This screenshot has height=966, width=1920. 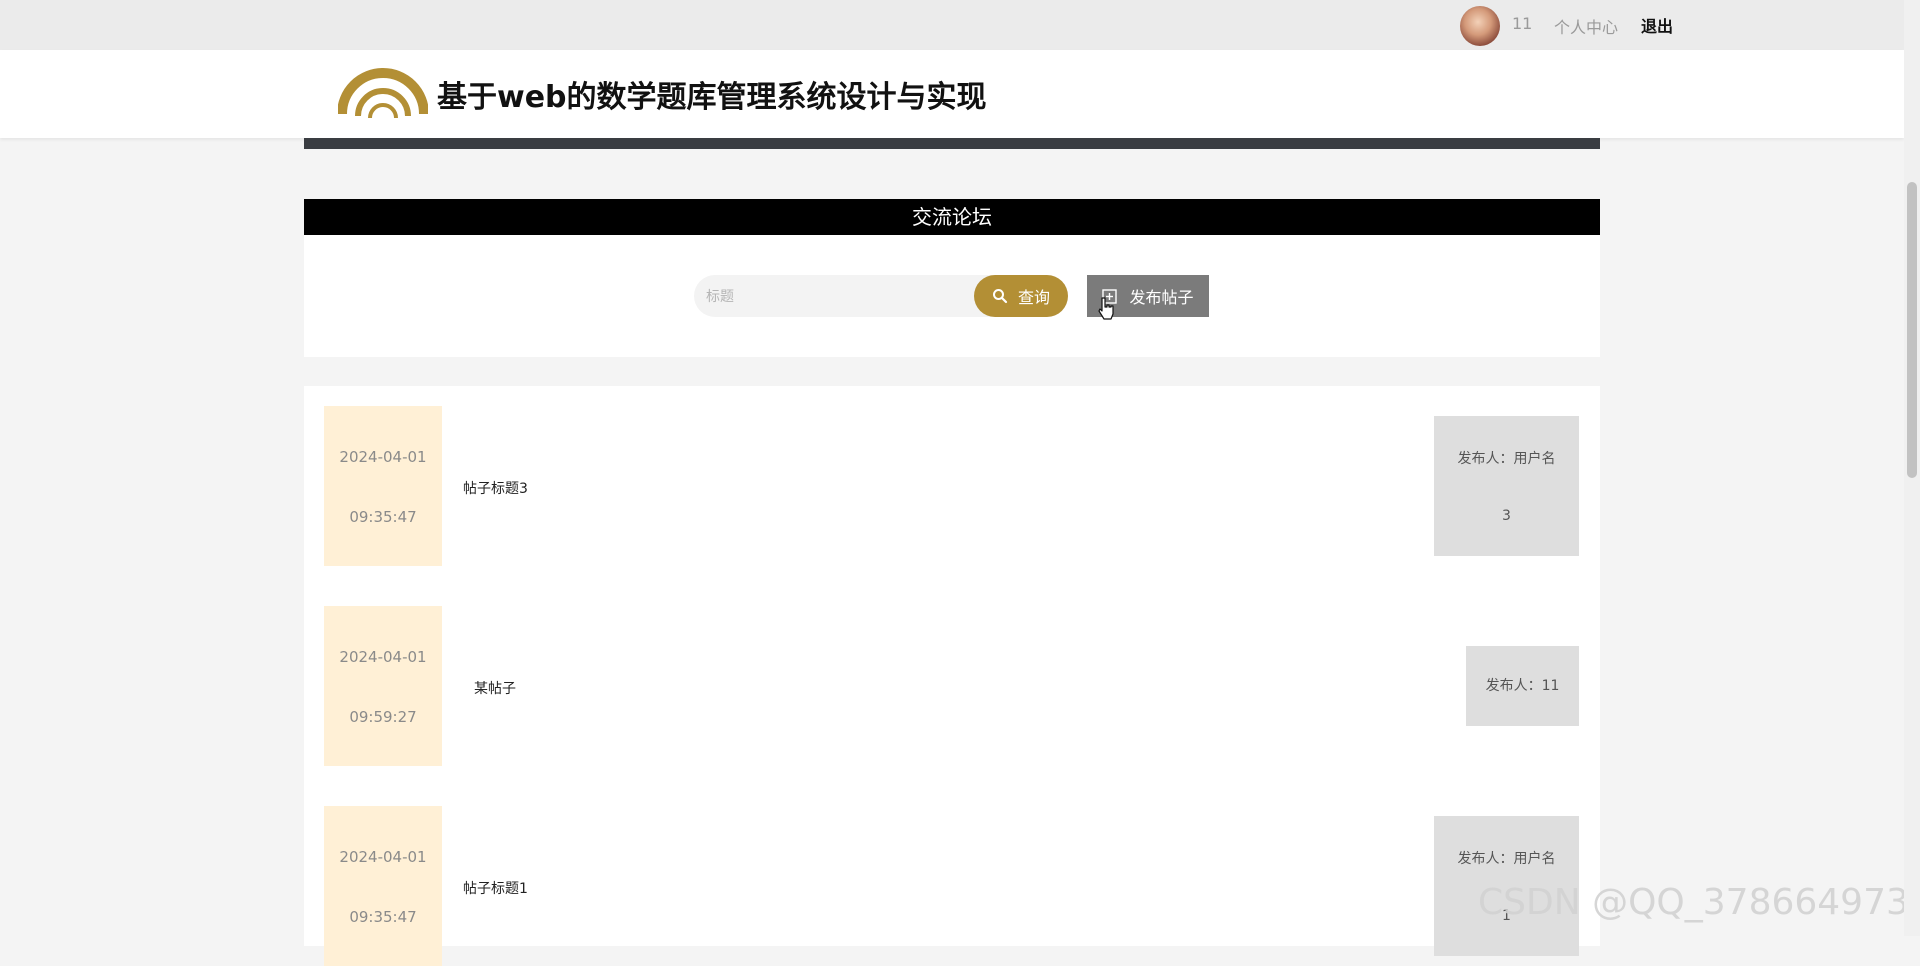 What do you see at coordinates (1586, 26) in the screenshot?
I see `personal-center-link: 个人中心` at bounding box center [1586, 26].